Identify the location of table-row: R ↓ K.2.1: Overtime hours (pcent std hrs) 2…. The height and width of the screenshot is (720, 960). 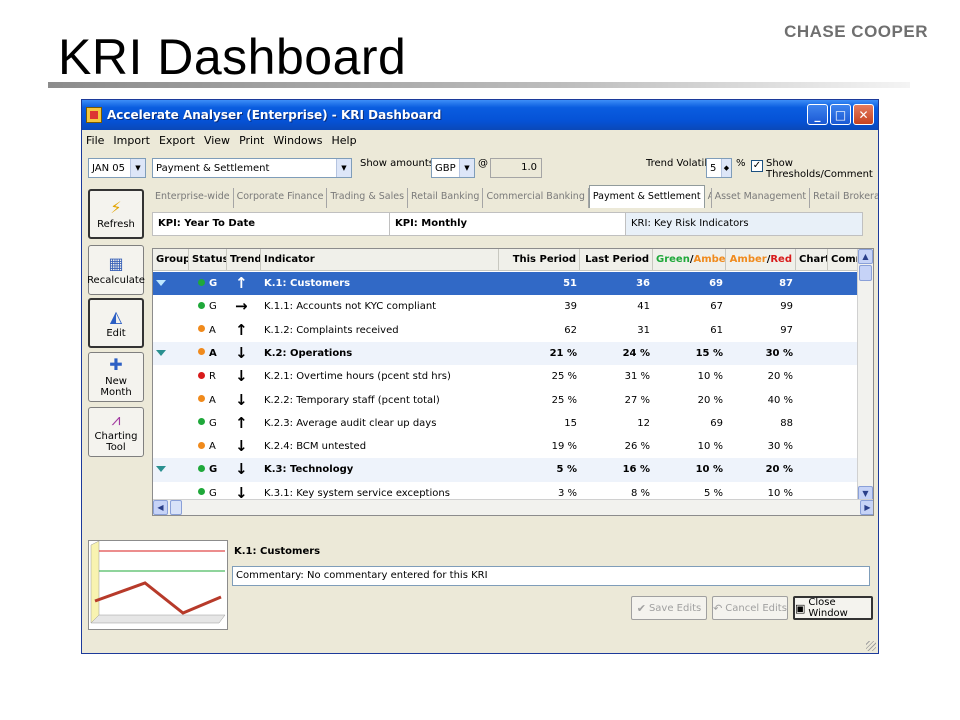
(505, 376).